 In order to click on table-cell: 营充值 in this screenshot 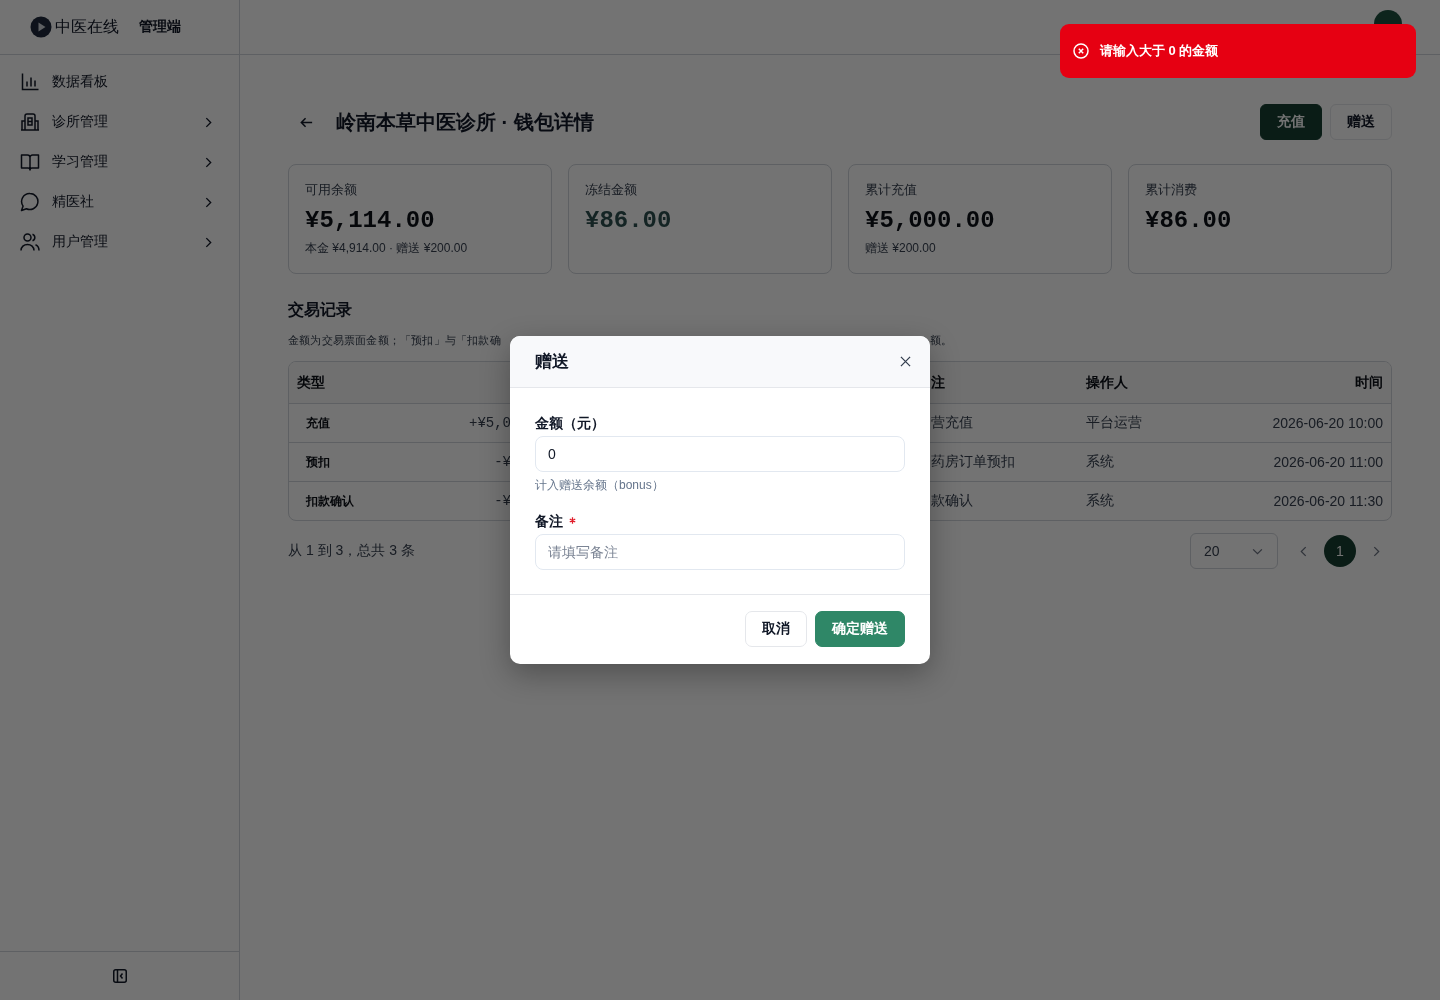, I will do `click(952, 423)`.